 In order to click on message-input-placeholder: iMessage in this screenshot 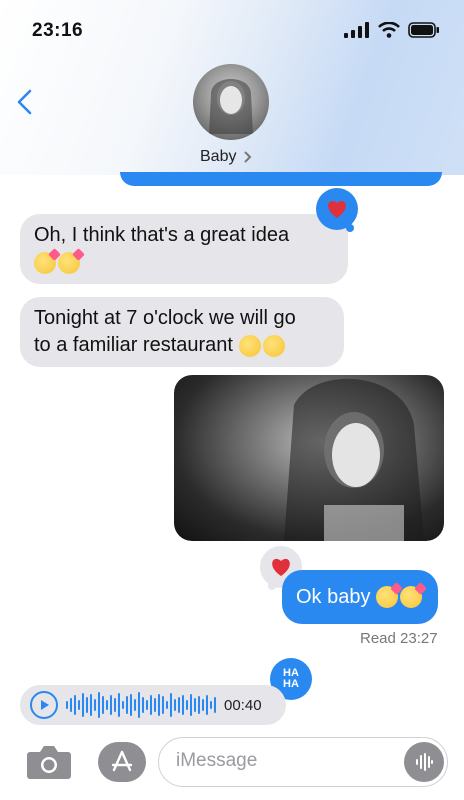, I will do `click(217, 760)`.